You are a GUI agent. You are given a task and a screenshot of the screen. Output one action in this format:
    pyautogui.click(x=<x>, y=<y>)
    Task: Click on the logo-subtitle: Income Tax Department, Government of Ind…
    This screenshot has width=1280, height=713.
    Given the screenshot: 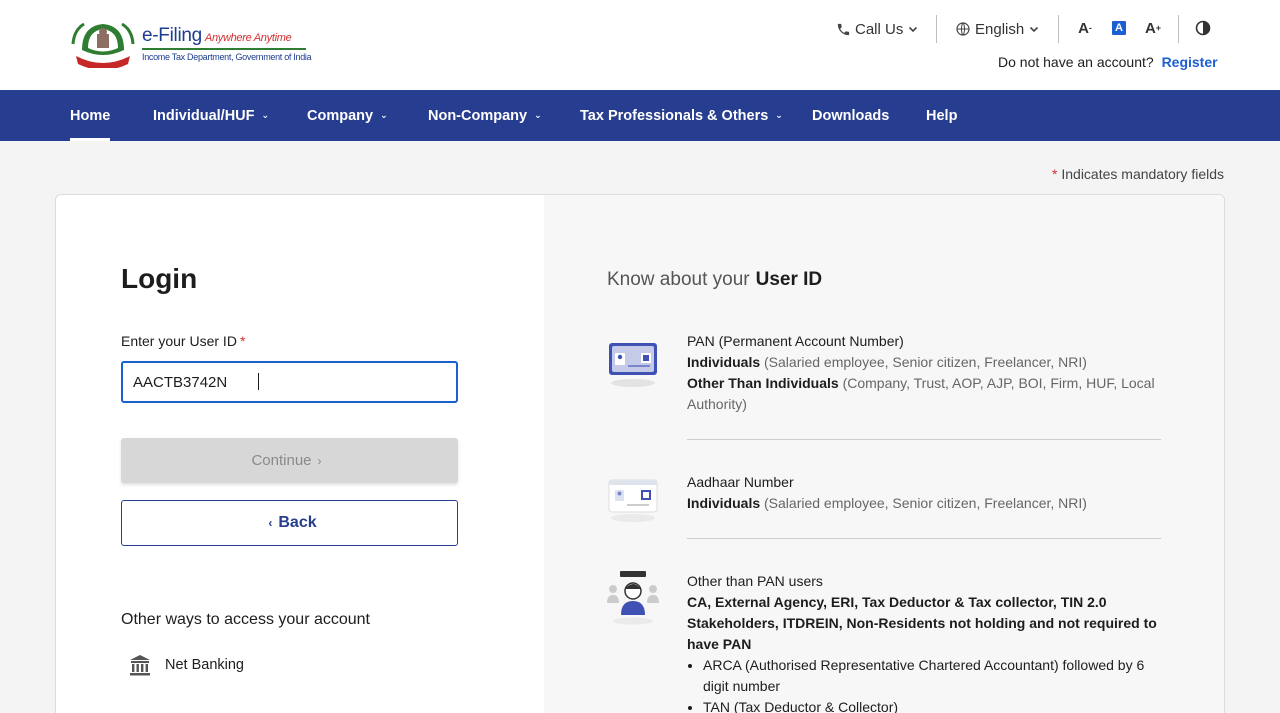 What is the action you would take?
    pyautogui.click(x=227, y=57)
    